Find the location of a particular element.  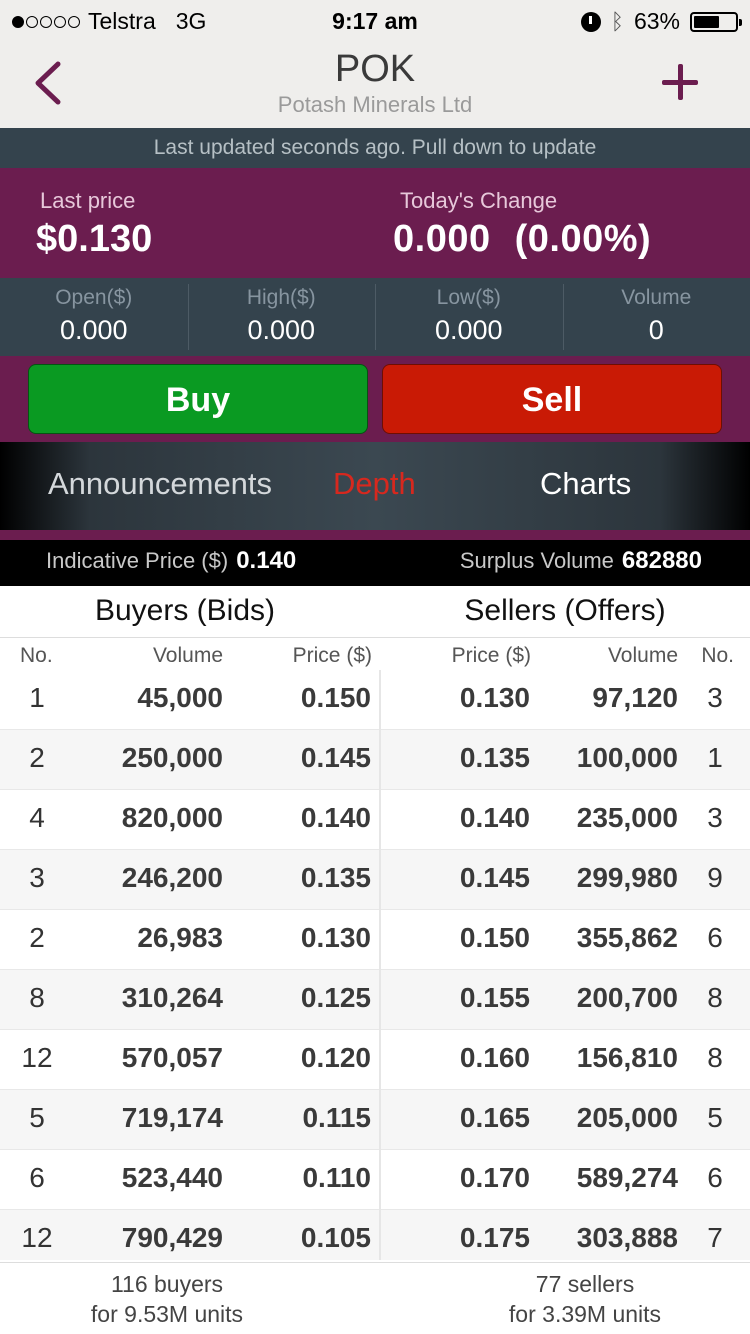

tab-depth: Depth is located at coordinates (374, 484).